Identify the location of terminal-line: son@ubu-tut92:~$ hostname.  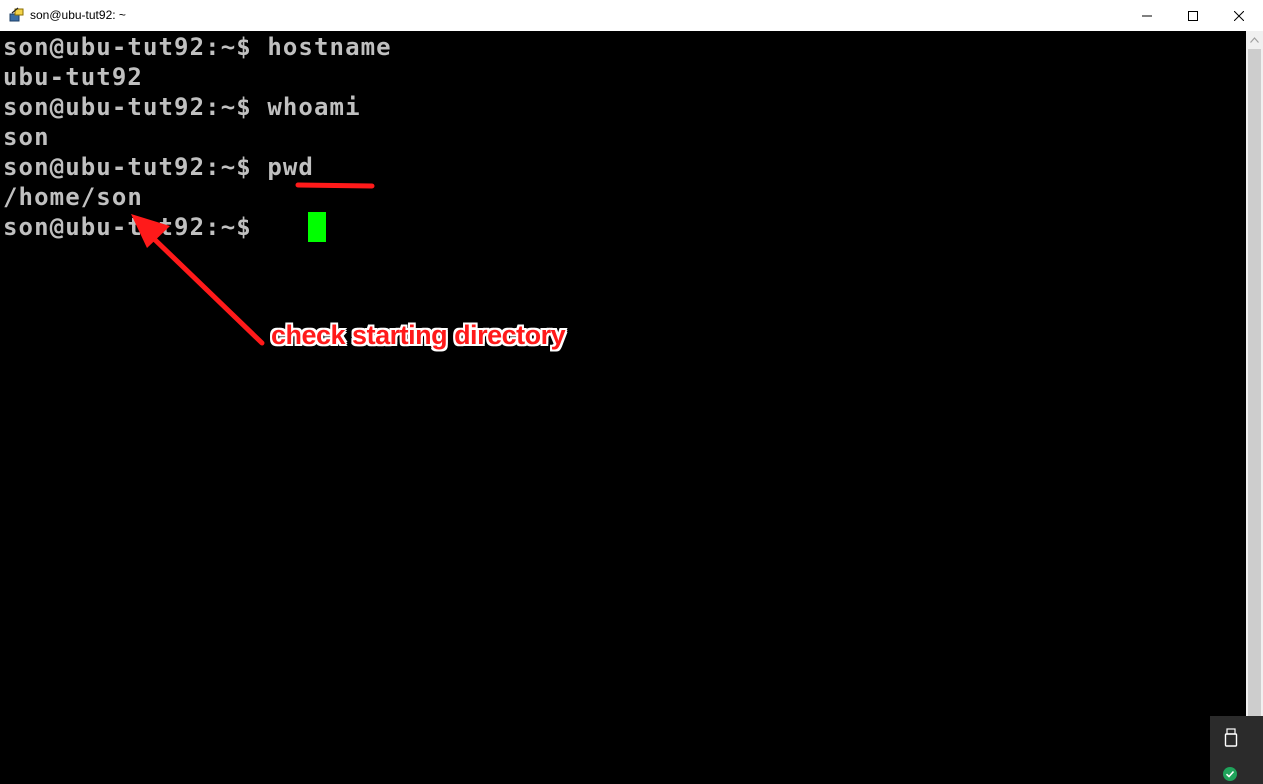
(197, 47).